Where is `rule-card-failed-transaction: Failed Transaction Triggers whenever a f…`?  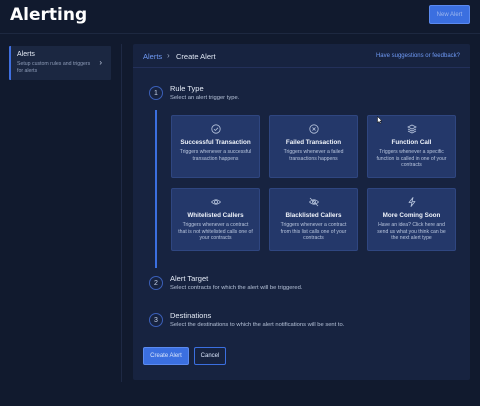
rule-card-failed-transaction: Failed Transaction Triggers whenever a f… is located at coordinates (313, 146).